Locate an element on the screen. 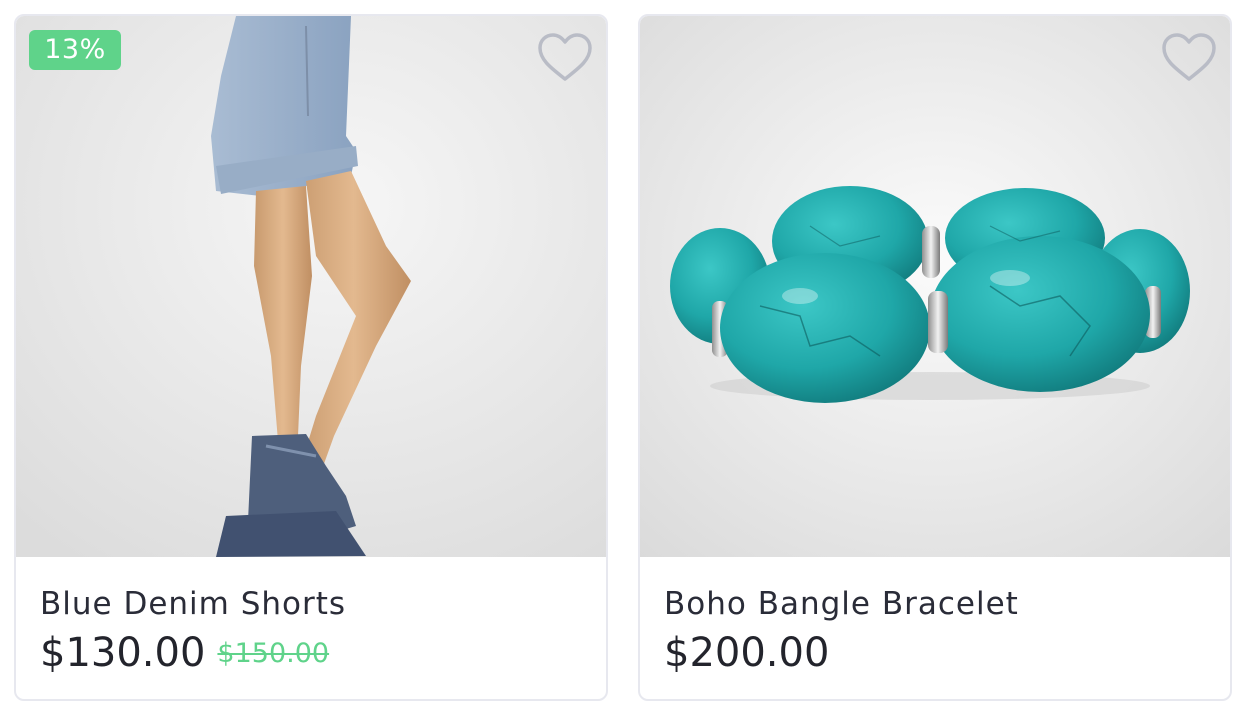 Image resolution: width=1248 pixels, height=717 pixels. product-info: Boho Bangle Bracelet $200.00 is located at coordinates (935, 635).